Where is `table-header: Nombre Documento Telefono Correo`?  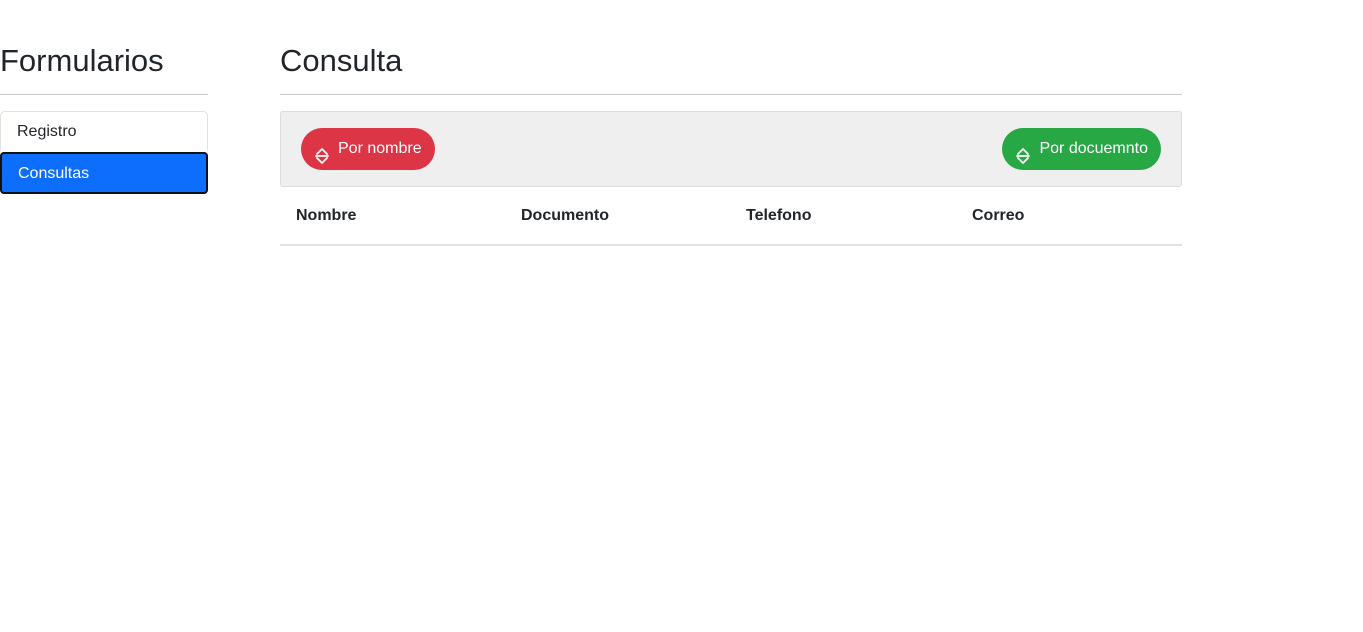
table-header: Nombre Documento Telefono Correo is located at coordinates (731, 216).